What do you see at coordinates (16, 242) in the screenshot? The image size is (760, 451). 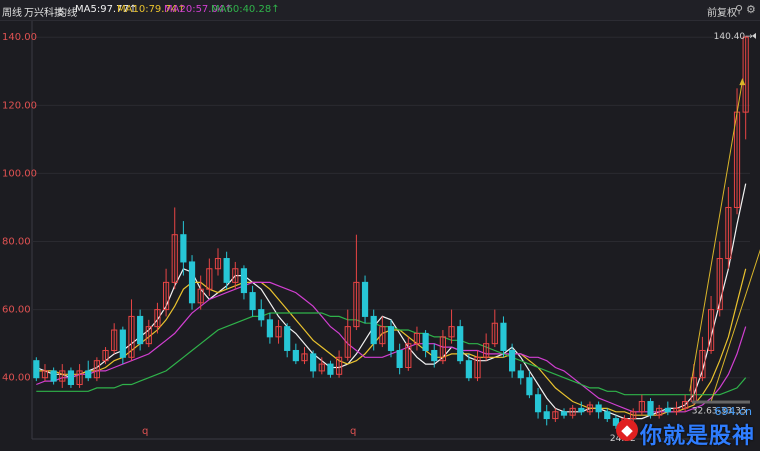 I see `y-tick-label: 80.00` at bounding box center [16, 242].